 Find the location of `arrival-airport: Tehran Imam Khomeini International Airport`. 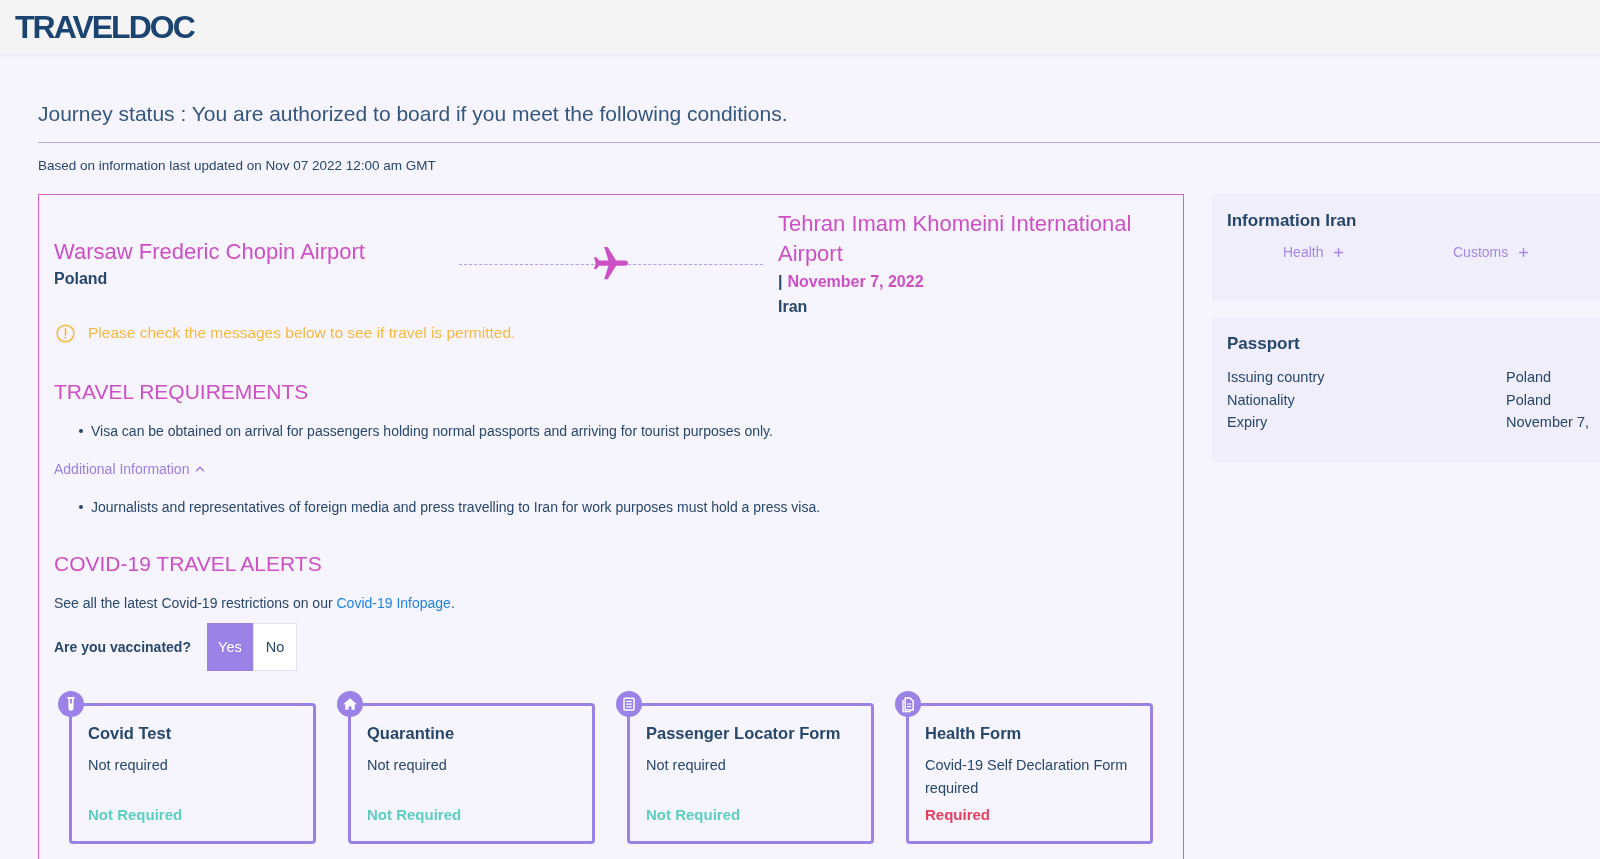

arrival-airport: Tehran Imam Khomeini International Airport is located at coordinates (955, 239).